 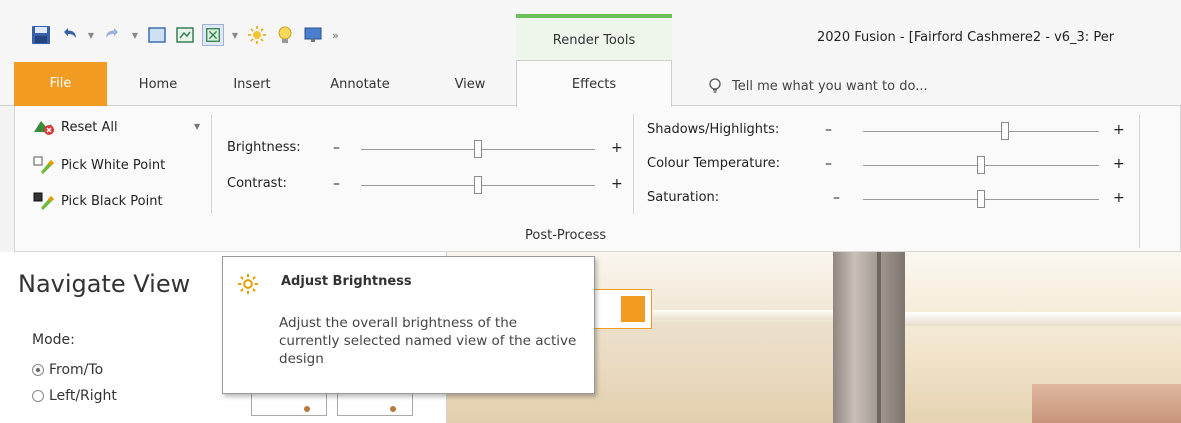 I want to click on image-icon, so click(x=185, y=35).